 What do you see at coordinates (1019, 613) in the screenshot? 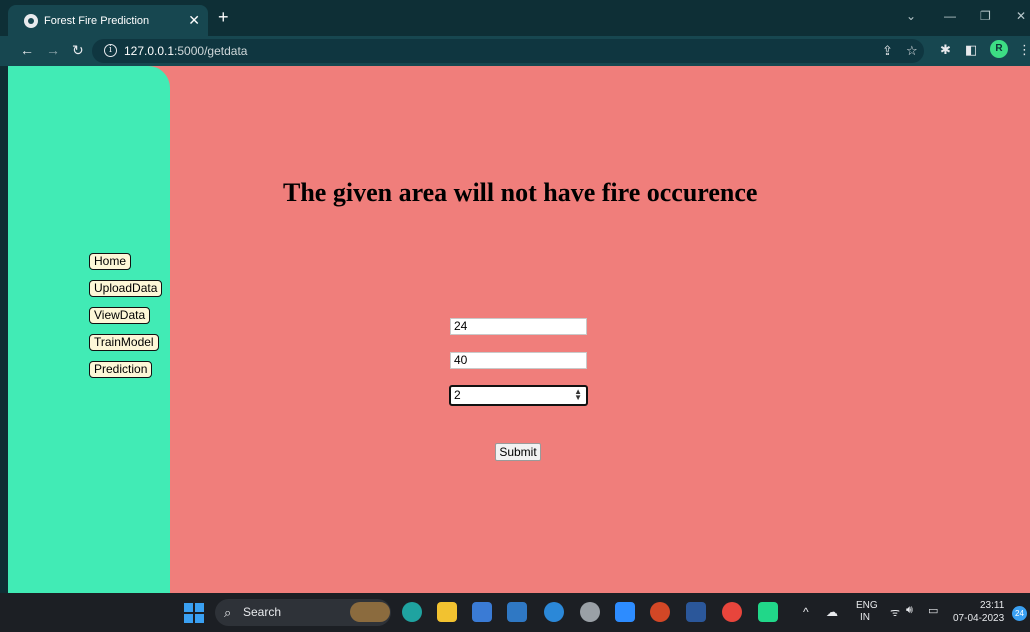
I see `notification-badge: 24` at bounding box center [1019, 613].